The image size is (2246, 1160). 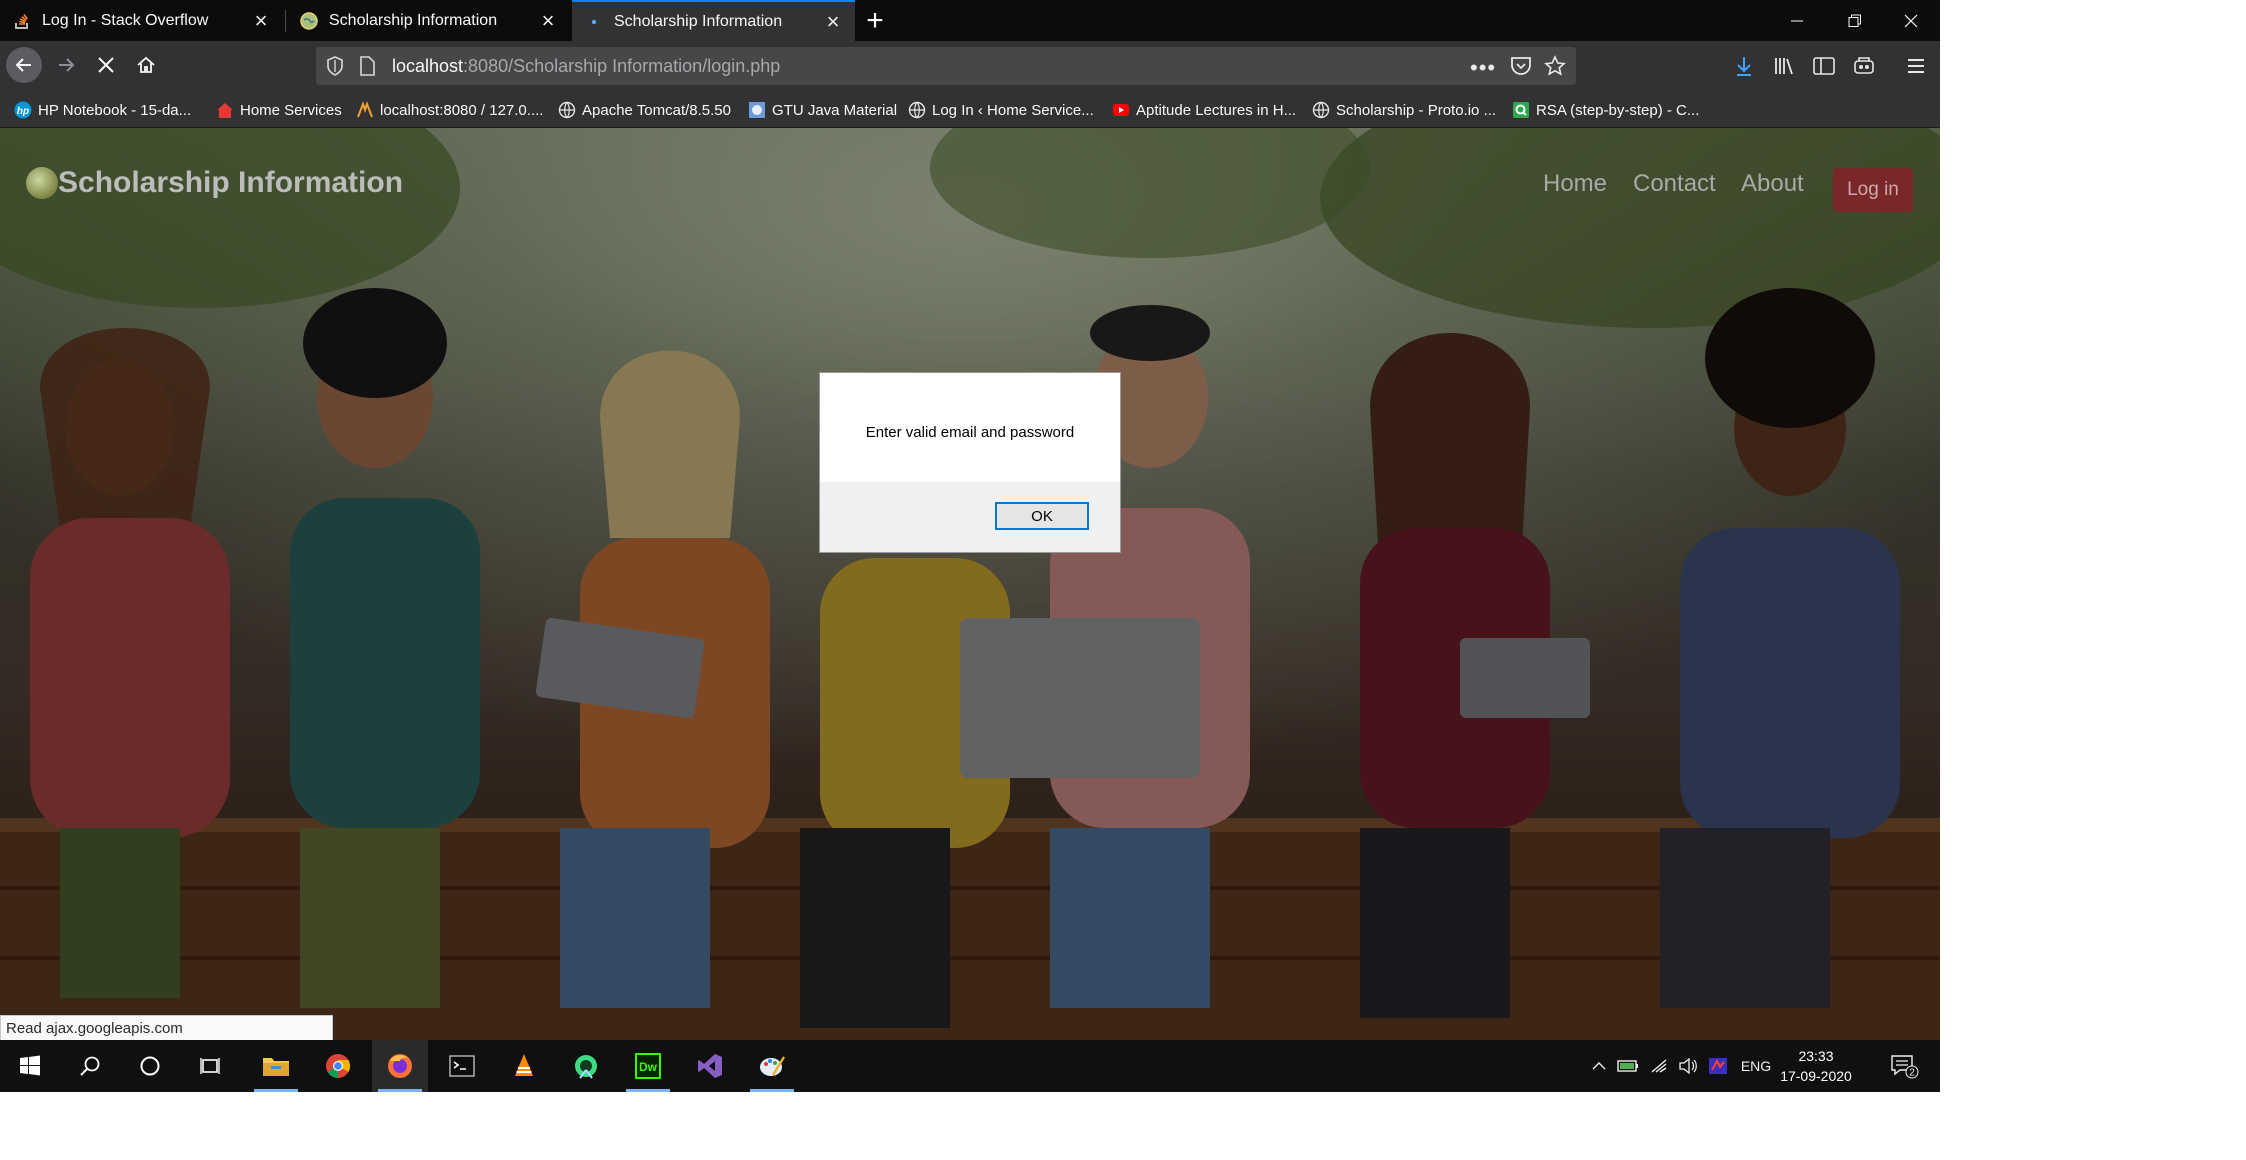 I want to click on notification-count: 2, so click(x=1912, y=1073).